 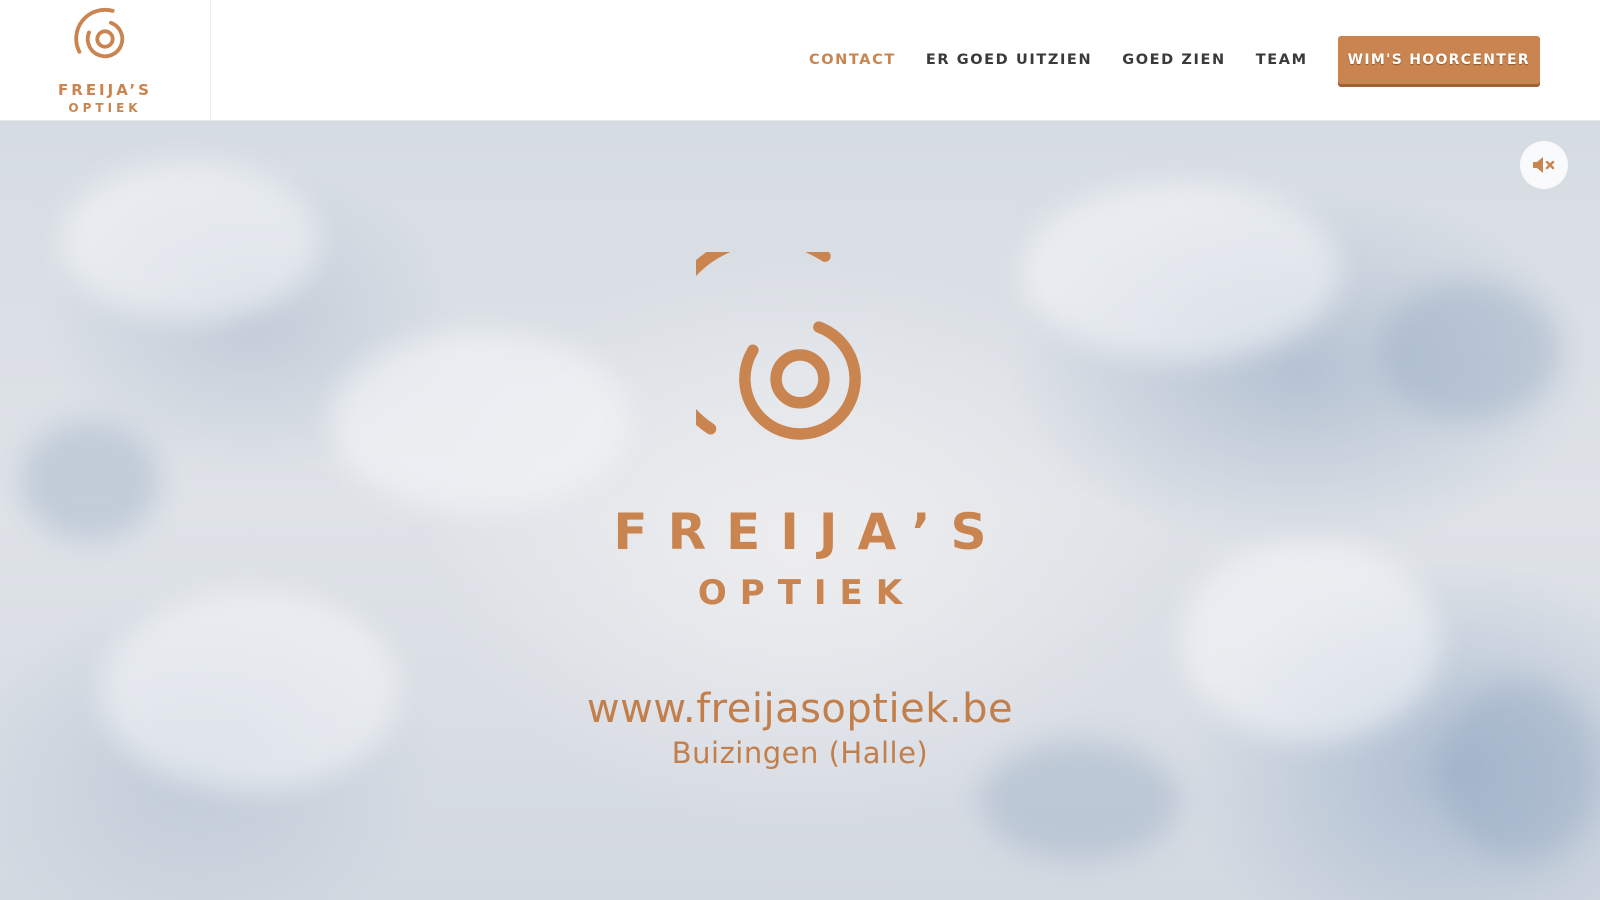 I want to click on hero-brand-subname: OPTIEK, so click(x=806, y=593).